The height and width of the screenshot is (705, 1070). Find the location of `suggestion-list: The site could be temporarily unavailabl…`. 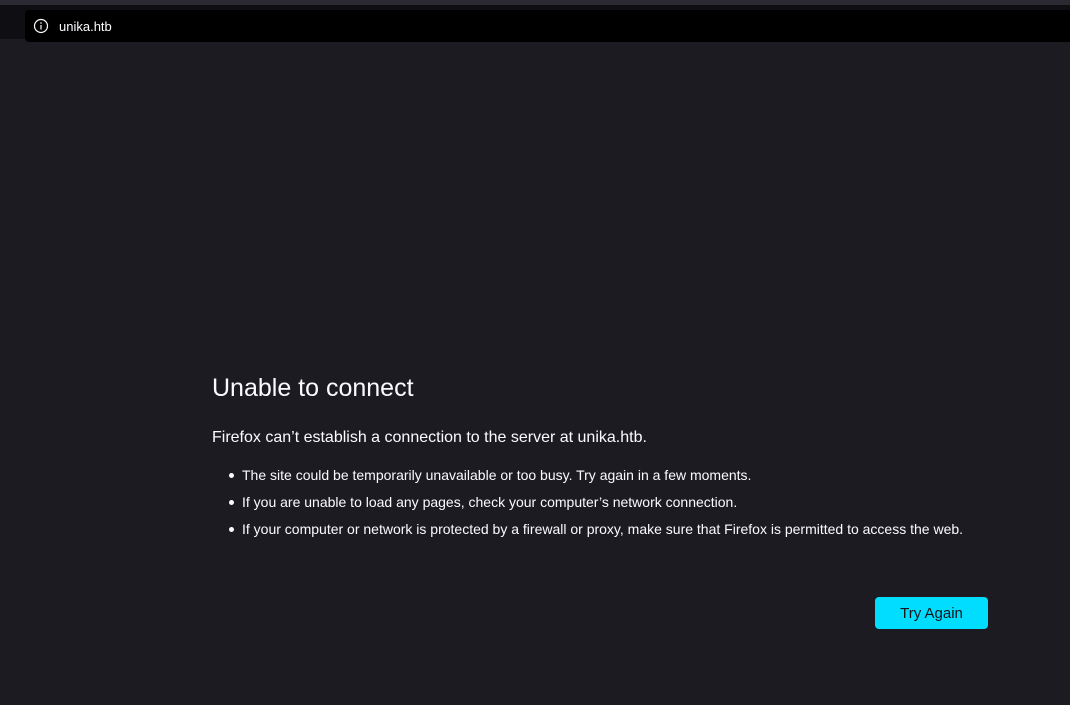

suggestion-list: The site could be temporarily unavailabl… is located at coordinates (602, 502).